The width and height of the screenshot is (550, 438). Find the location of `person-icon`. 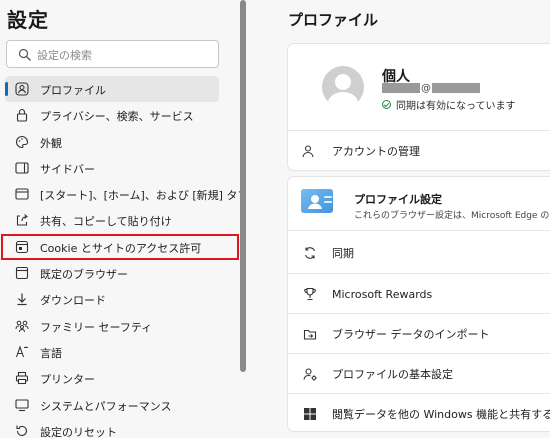

person-icon is located at coordinates (308, 151).